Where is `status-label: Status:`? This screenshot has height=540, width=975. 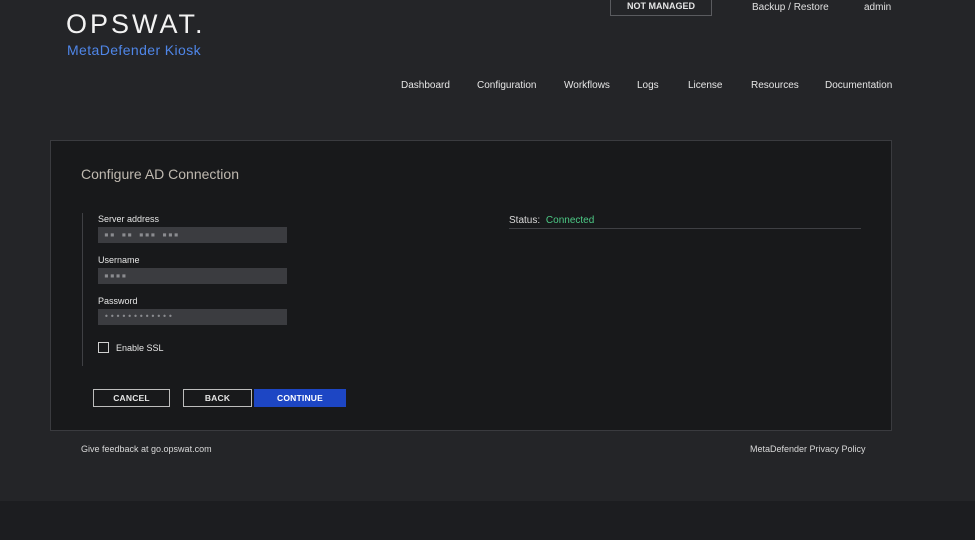 status-label: Status: is located at coordinates (525, 220).